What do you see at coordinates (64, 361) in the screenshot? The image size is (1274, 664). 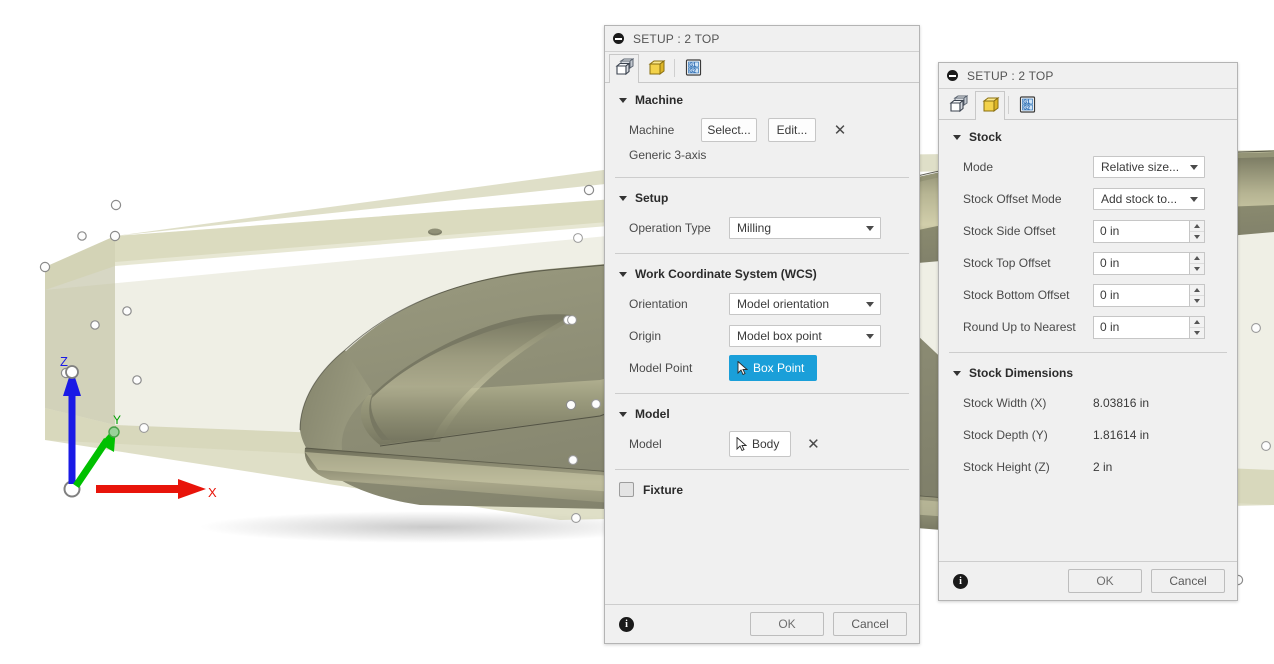 I see `axis-label-z: Z` at bounding box center [64, 361].